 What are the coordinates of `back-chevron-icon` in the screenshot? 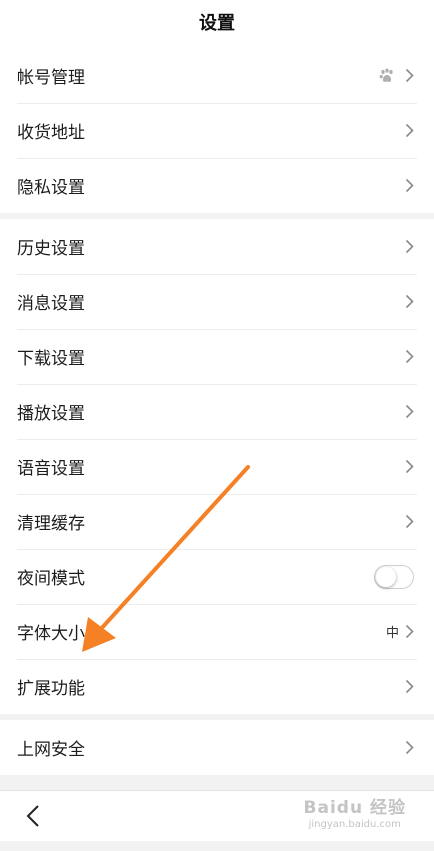 It's located at (34, 816).